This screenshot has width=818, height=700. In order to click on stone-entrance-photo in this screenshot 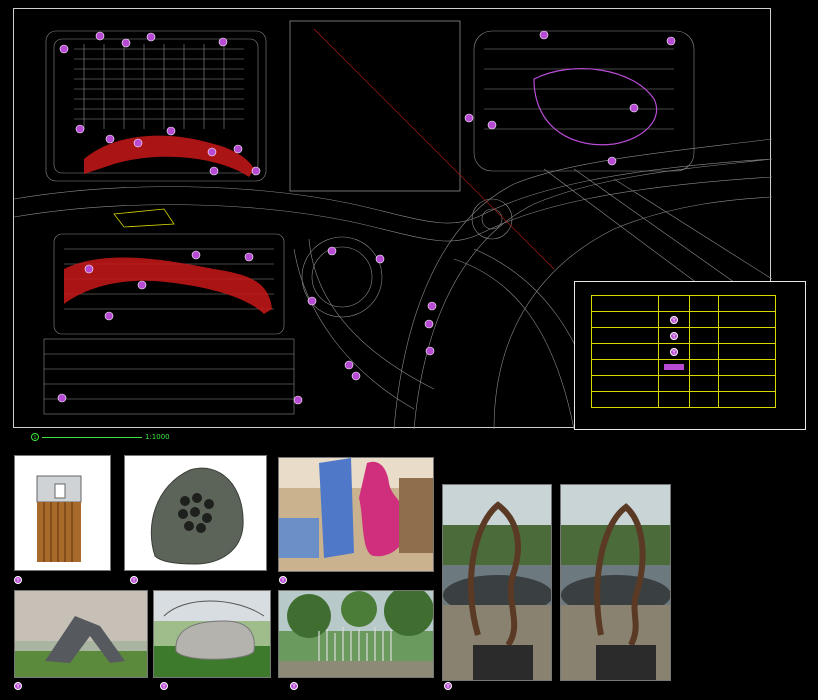, I will do `click(212, 634)`.